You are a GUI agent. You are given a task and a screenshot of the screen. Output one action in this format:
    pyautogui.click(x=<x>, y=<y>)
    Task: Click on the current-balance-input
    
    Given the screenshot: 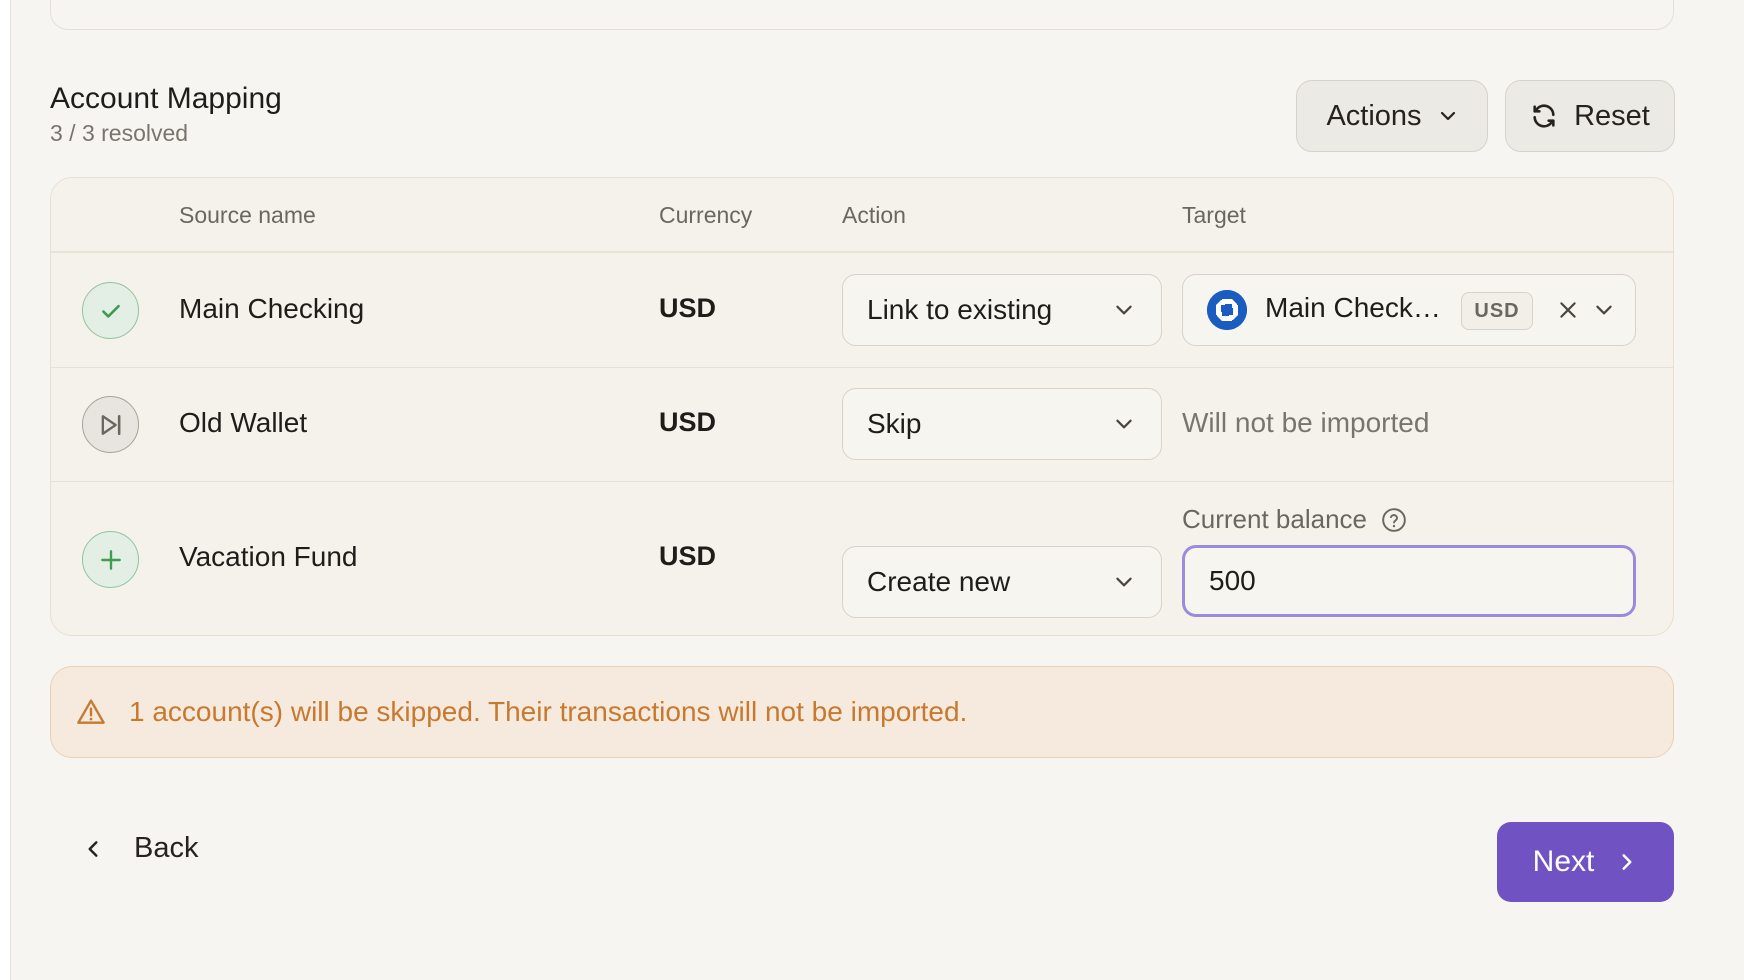 What is the action you would take?
    pyautogui.click(x=1409, y=581)
    